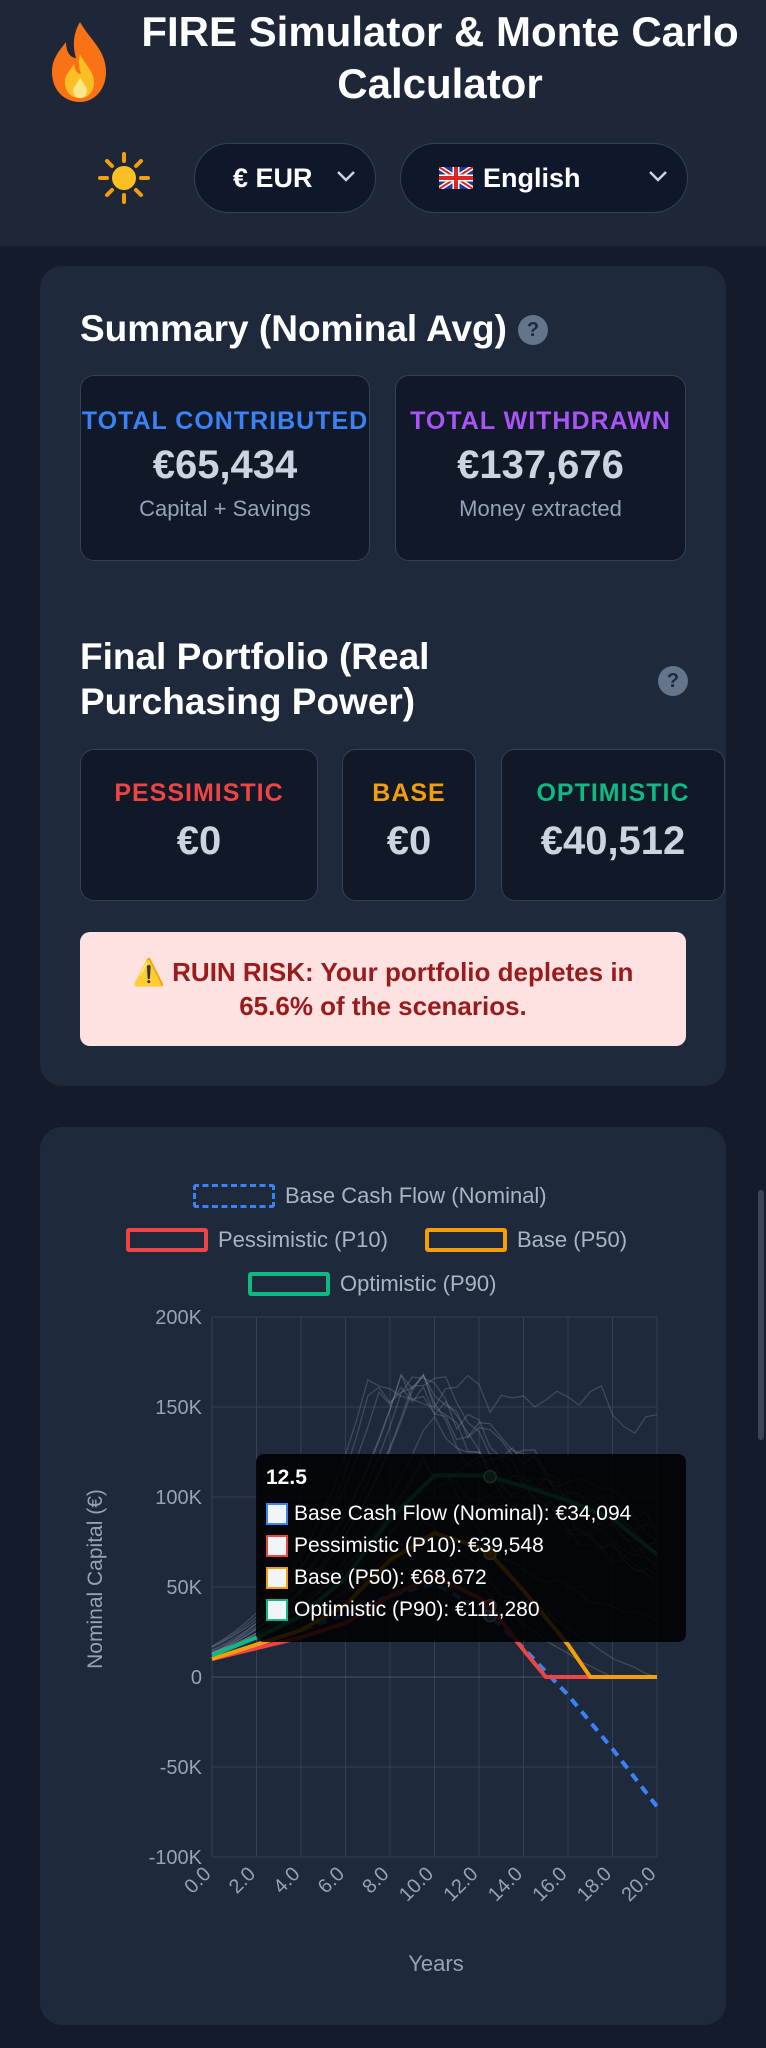 Image resolution: width=766 pixels, height=2048 pixels. I want to click on pessimistic-value: €0, so click(199, 841).